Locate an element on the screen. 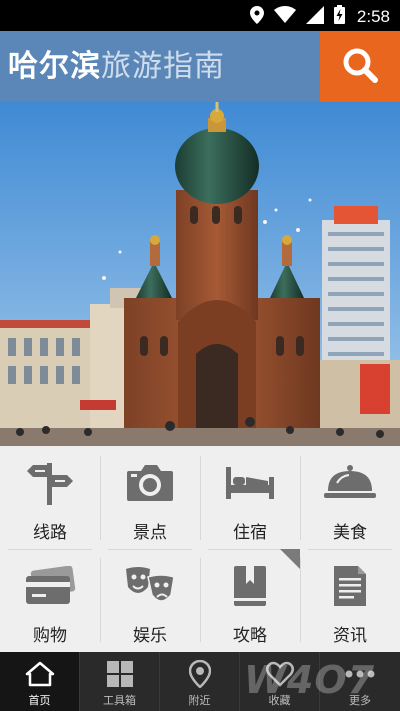 Image resolution: width=400 pixels, height=711 pixels. grid-item-lodging: 住宿 is located at coordinates (250, 497).